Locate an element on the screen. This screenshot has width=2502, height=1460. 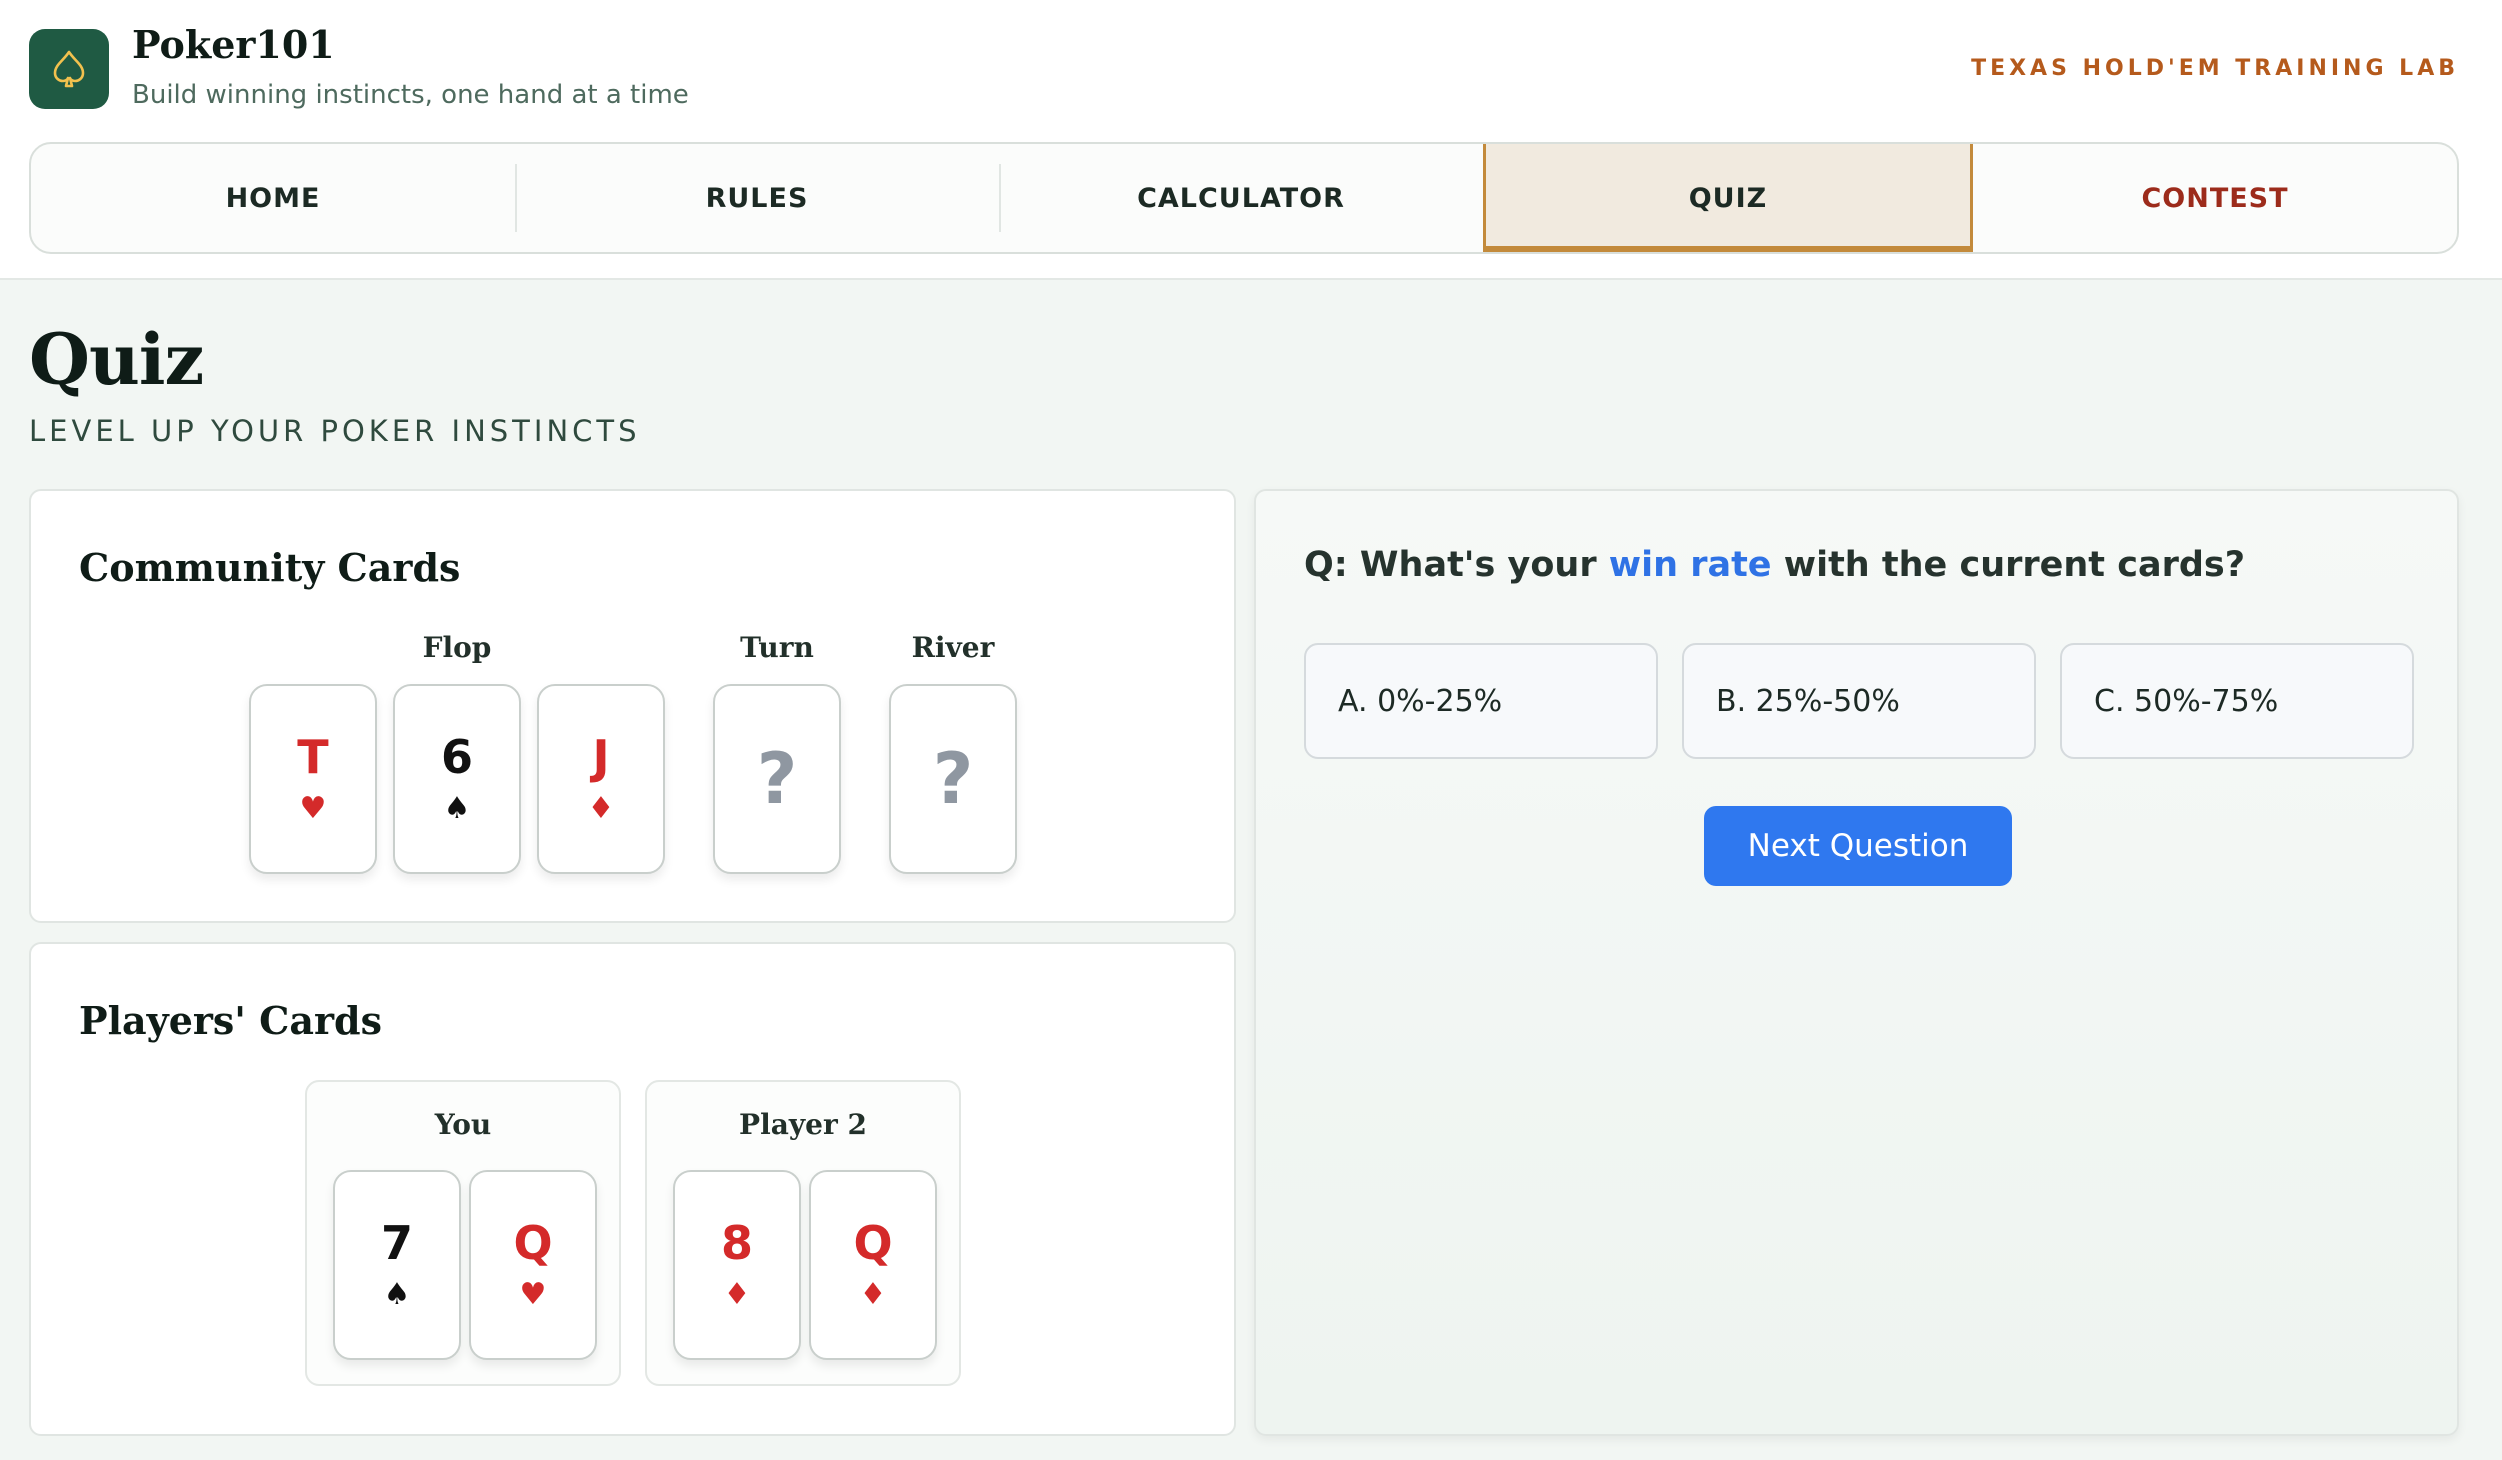
card-rank: 6 is located at coordinates (456, 757).